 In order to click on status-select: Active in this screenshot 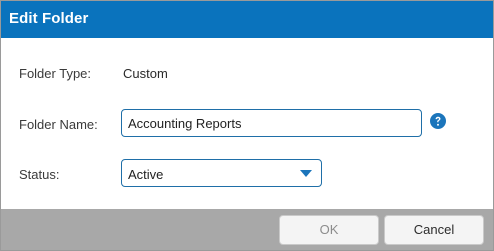, I will do `click(221, 173)`.